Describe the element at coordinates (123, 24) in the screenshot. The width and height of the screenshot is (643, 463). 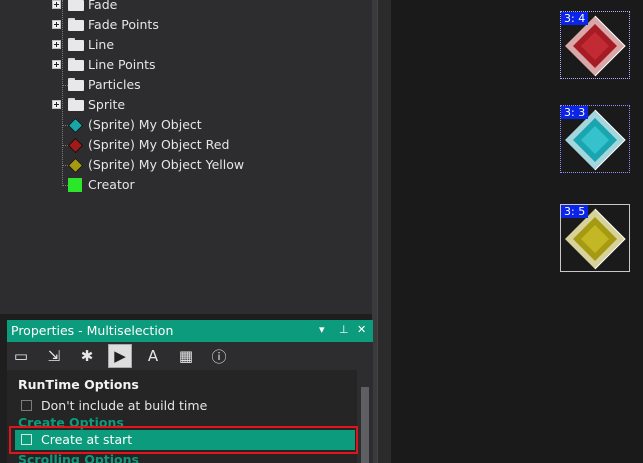
I see `tree-item-label: Fade Points` at that location.